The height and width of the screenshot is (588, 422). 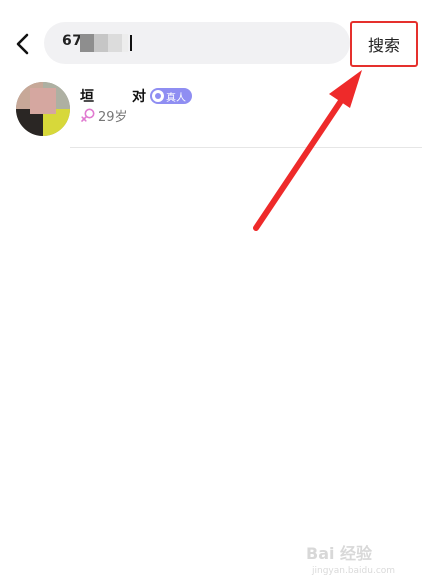 I want to click on top-bar: 67 搜索, so click(x=211, y=41).